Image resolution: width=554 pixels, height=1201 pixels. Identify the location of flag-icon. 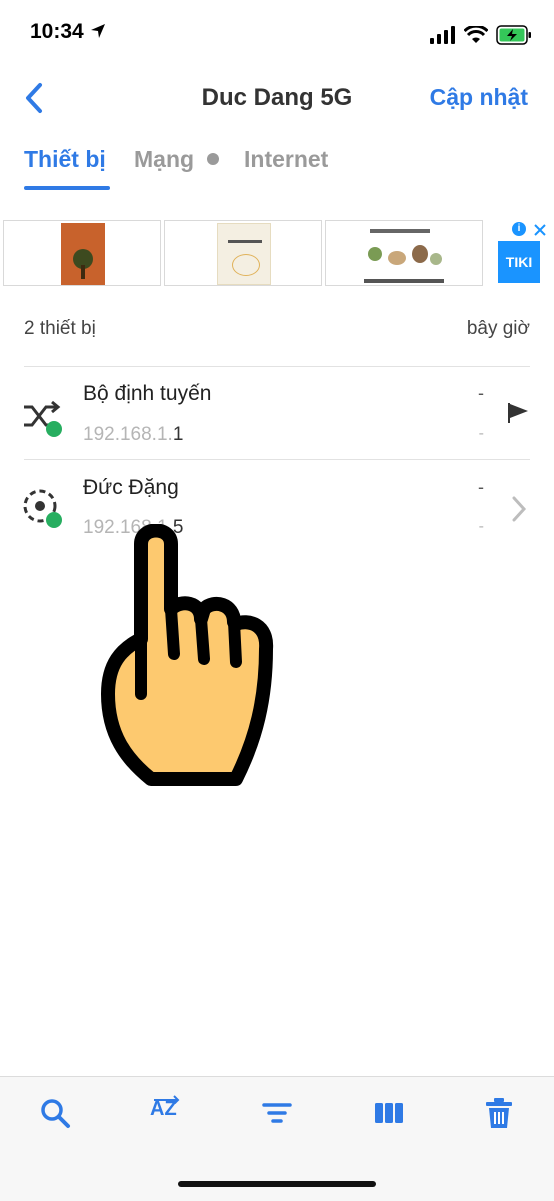
(518, 413).